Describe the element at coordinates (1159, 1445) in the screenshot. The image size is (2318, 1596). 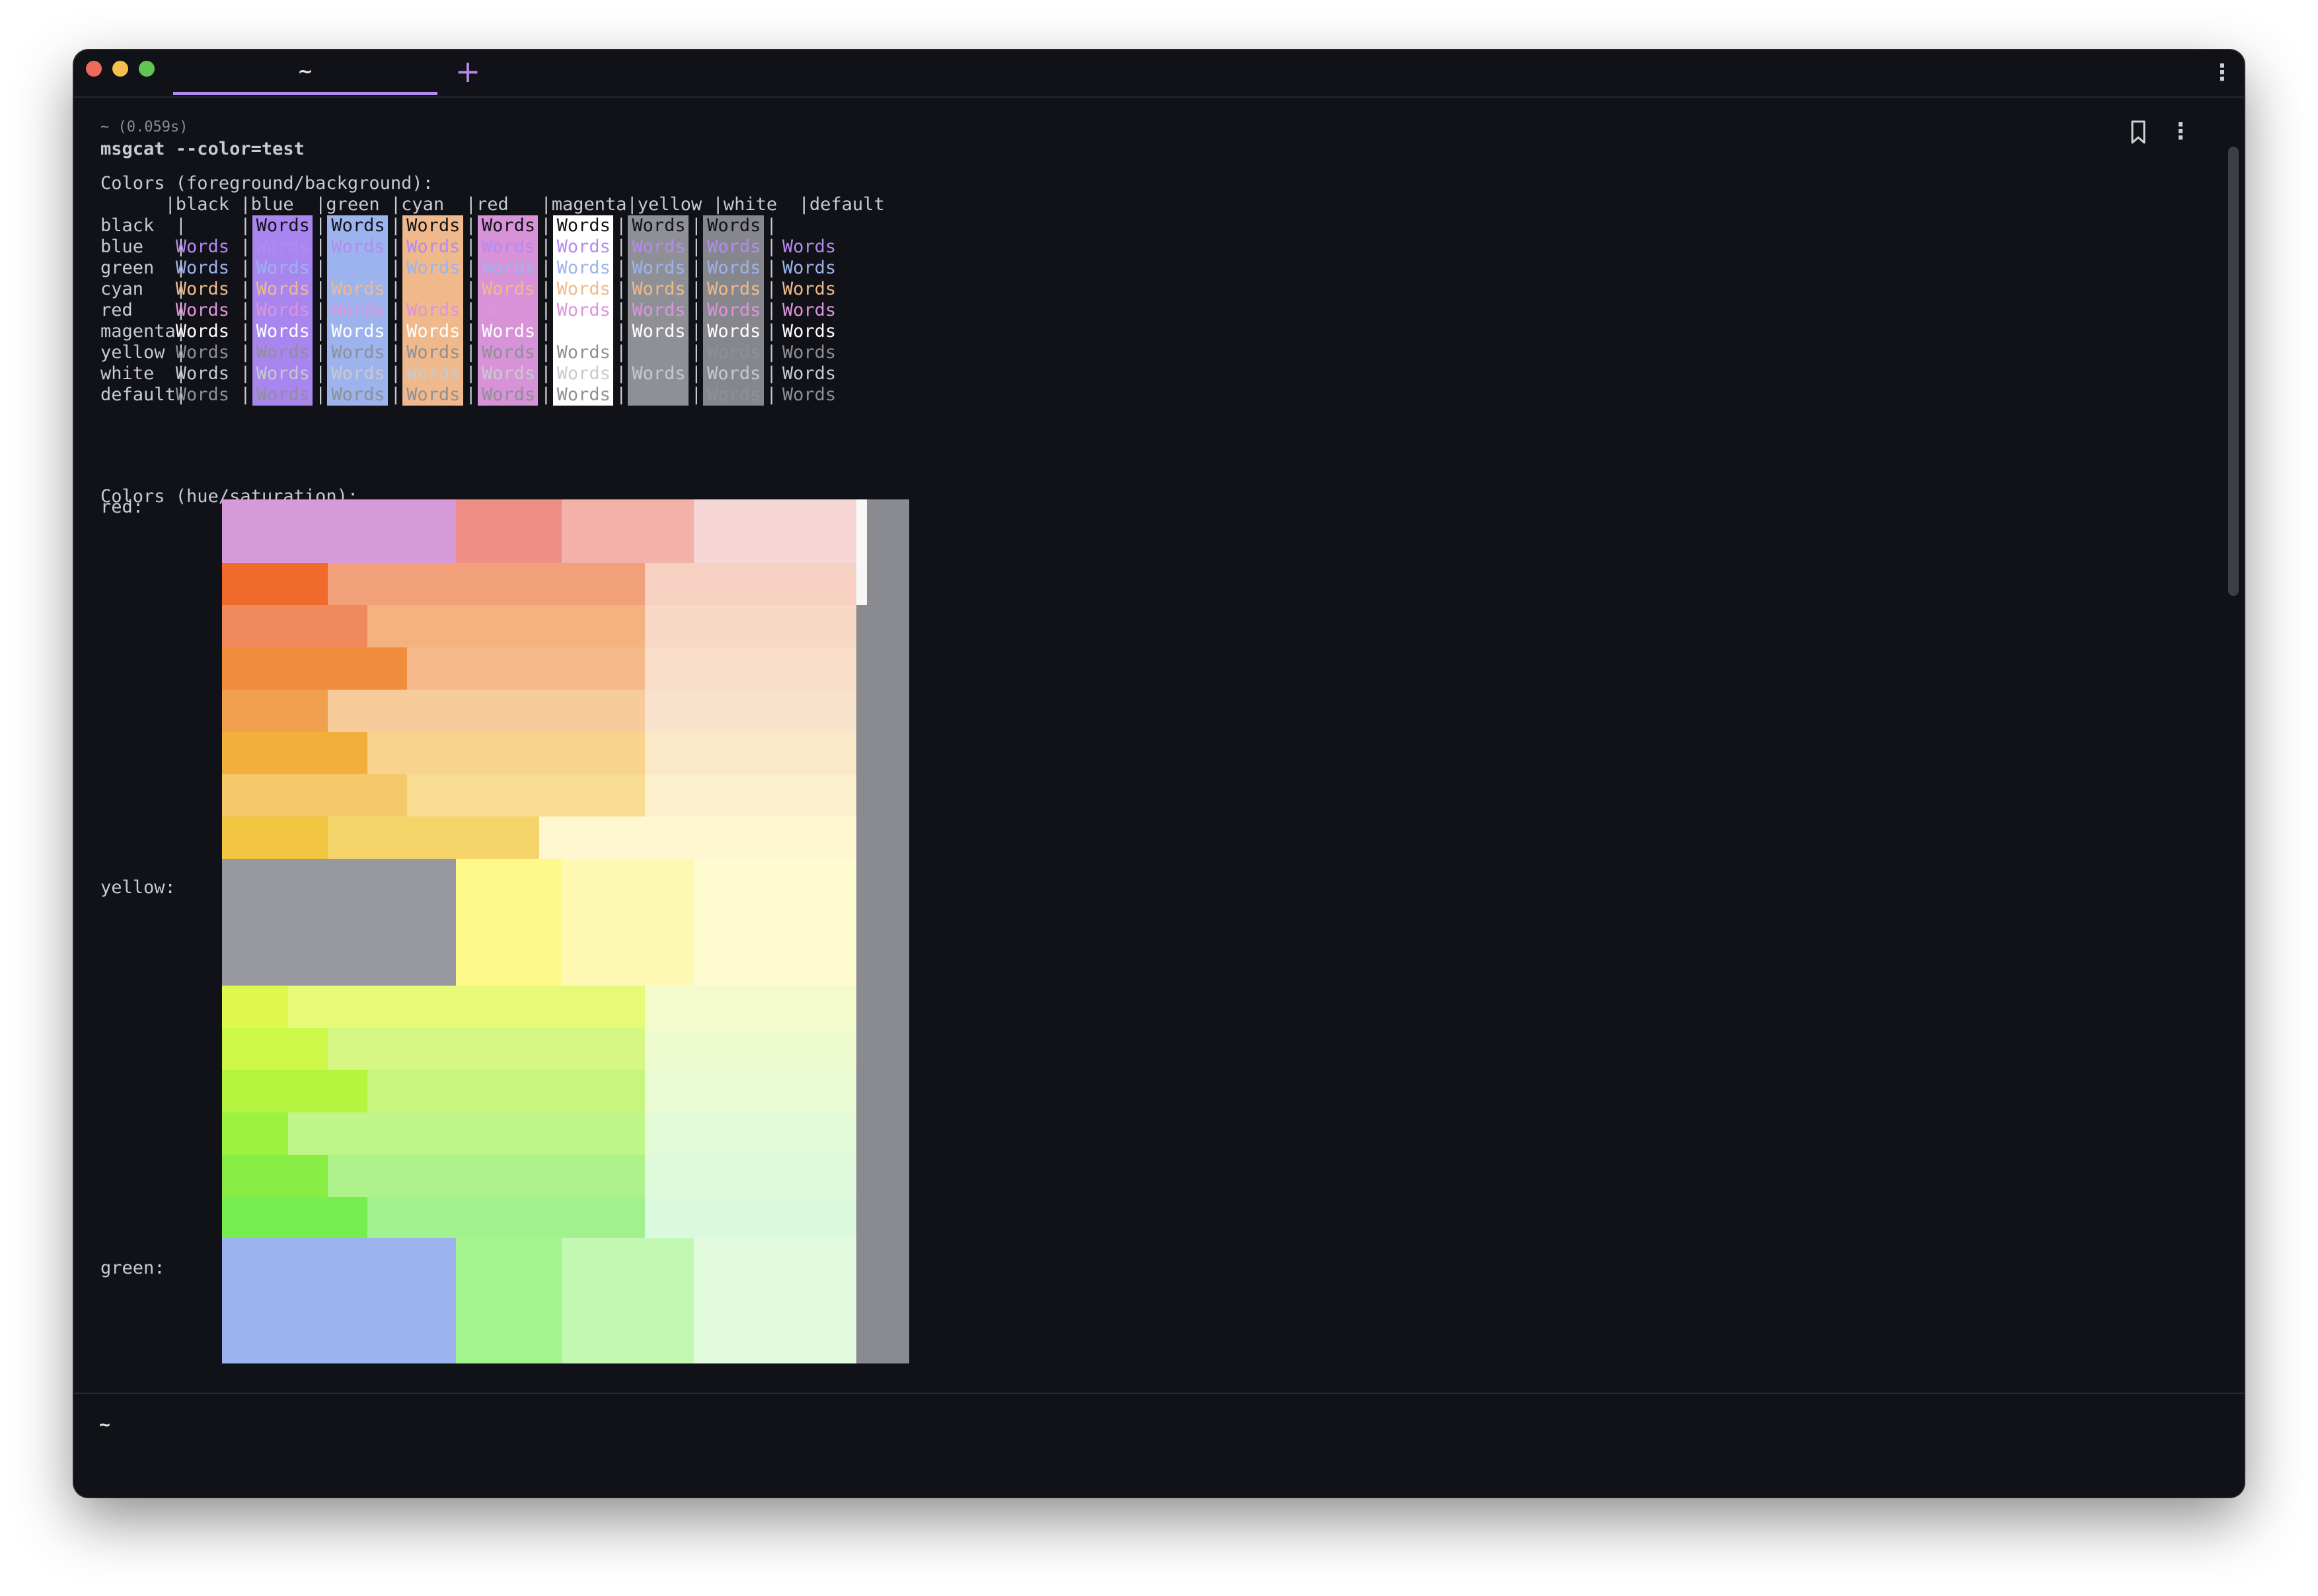
I see `input-area: ~` at that location.